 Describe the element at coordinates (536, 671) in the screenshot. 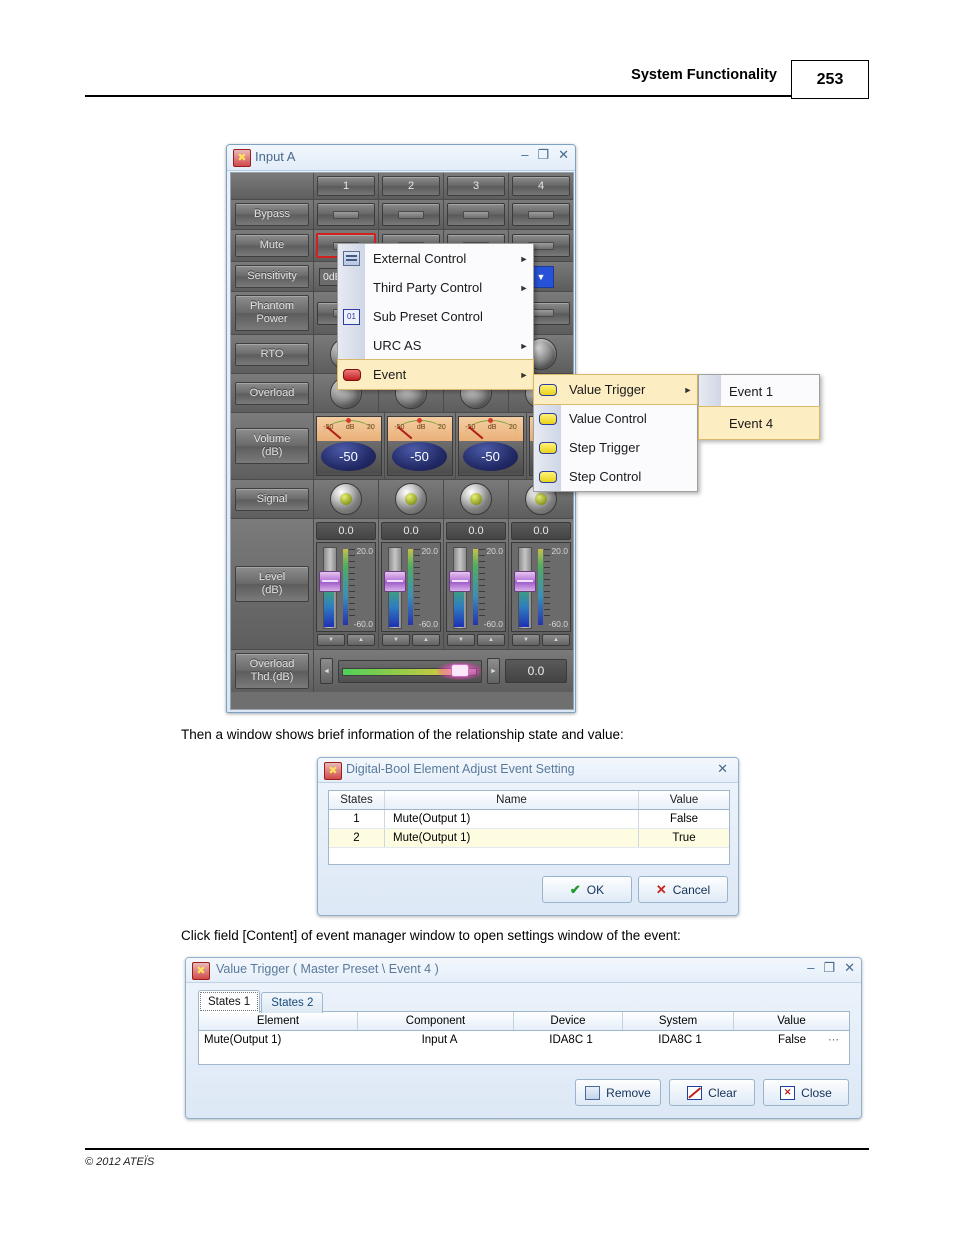

I see `overload-thd-value: 0.0` at that location.